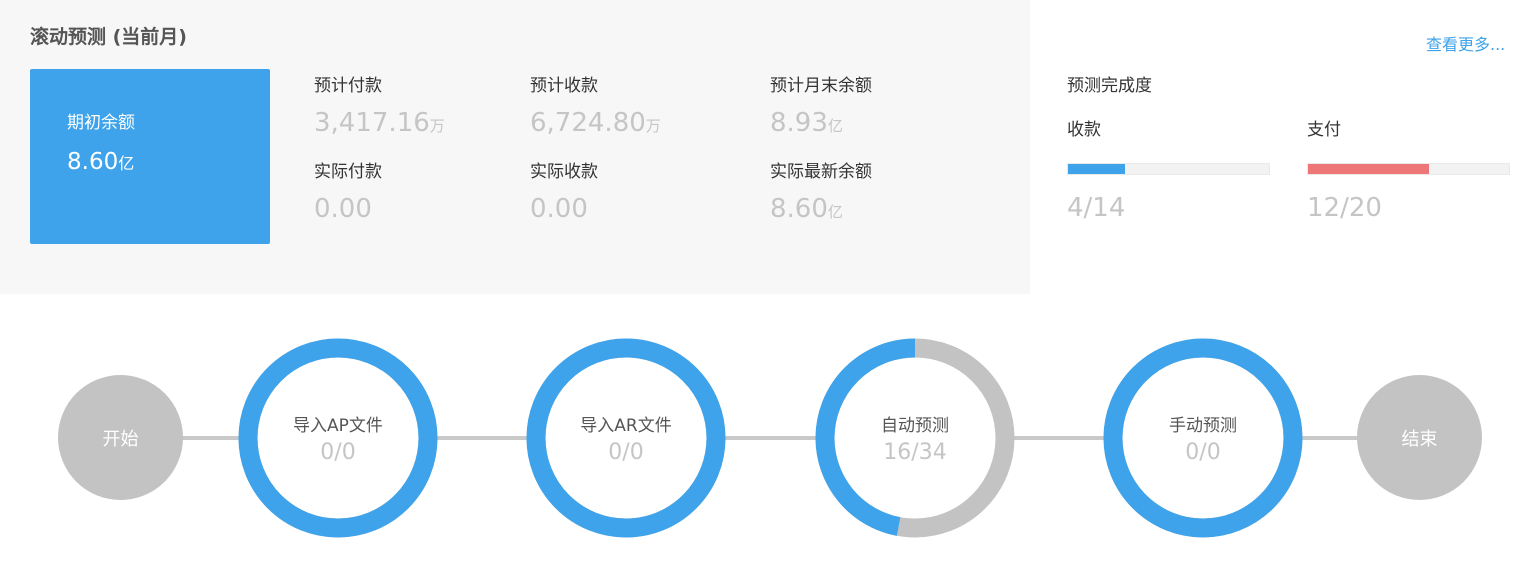 This screenshot has width=1526, height=581. I want to click on metric-value: 8.60亿, so click(806, 209).